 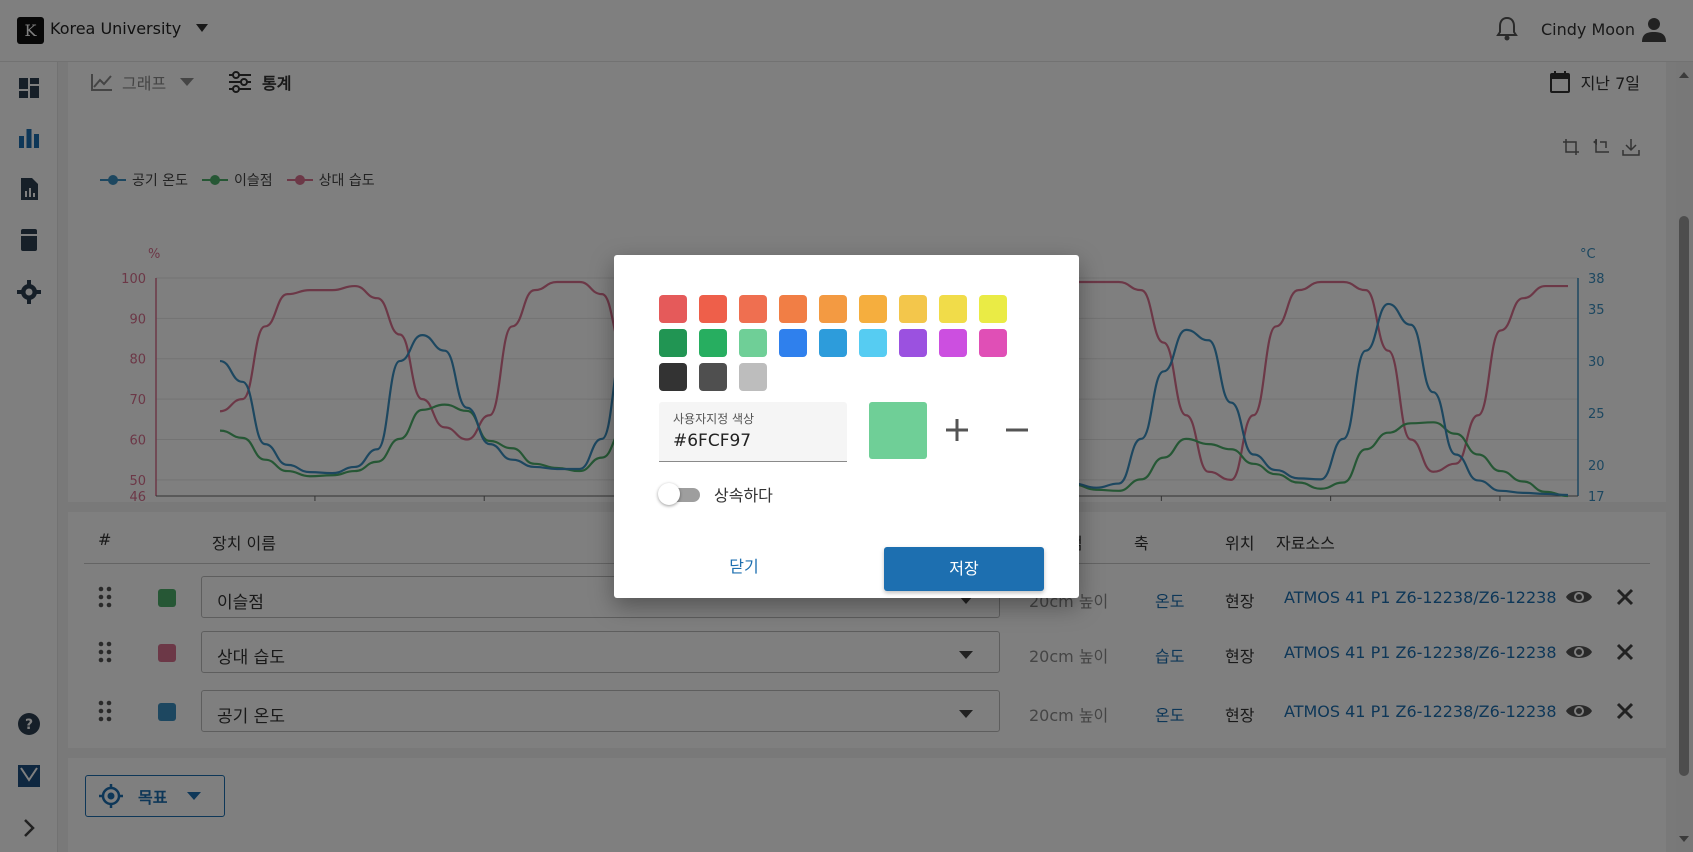 I want to click on custom-color-input: #6FCF97, so click(x=712, y=441).